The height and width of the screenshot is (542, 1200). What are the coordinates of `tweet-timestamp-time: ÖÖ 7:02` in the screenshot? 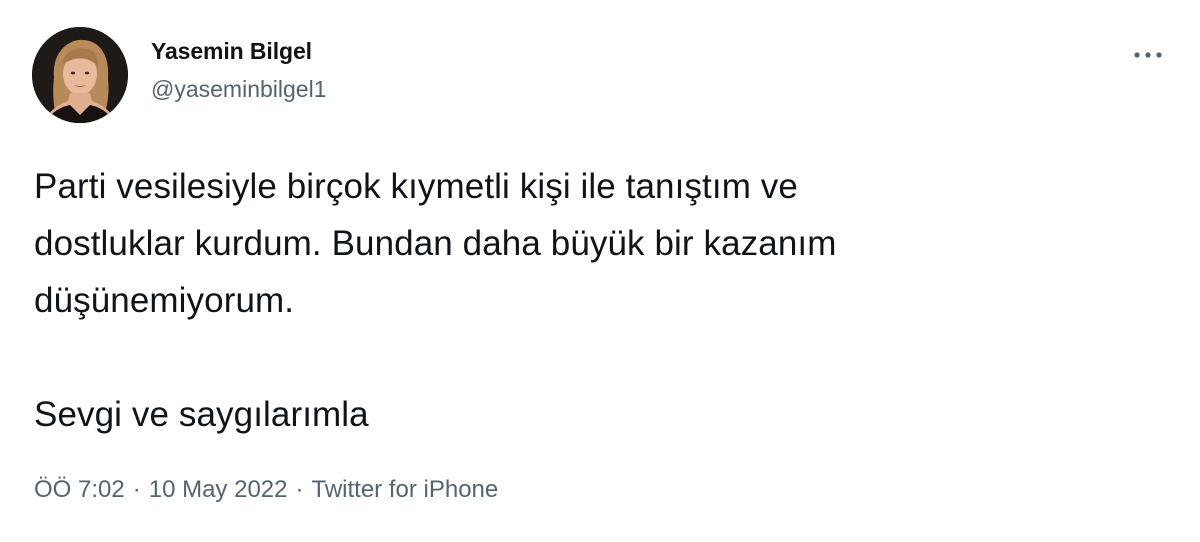 It's located at (79, 489).